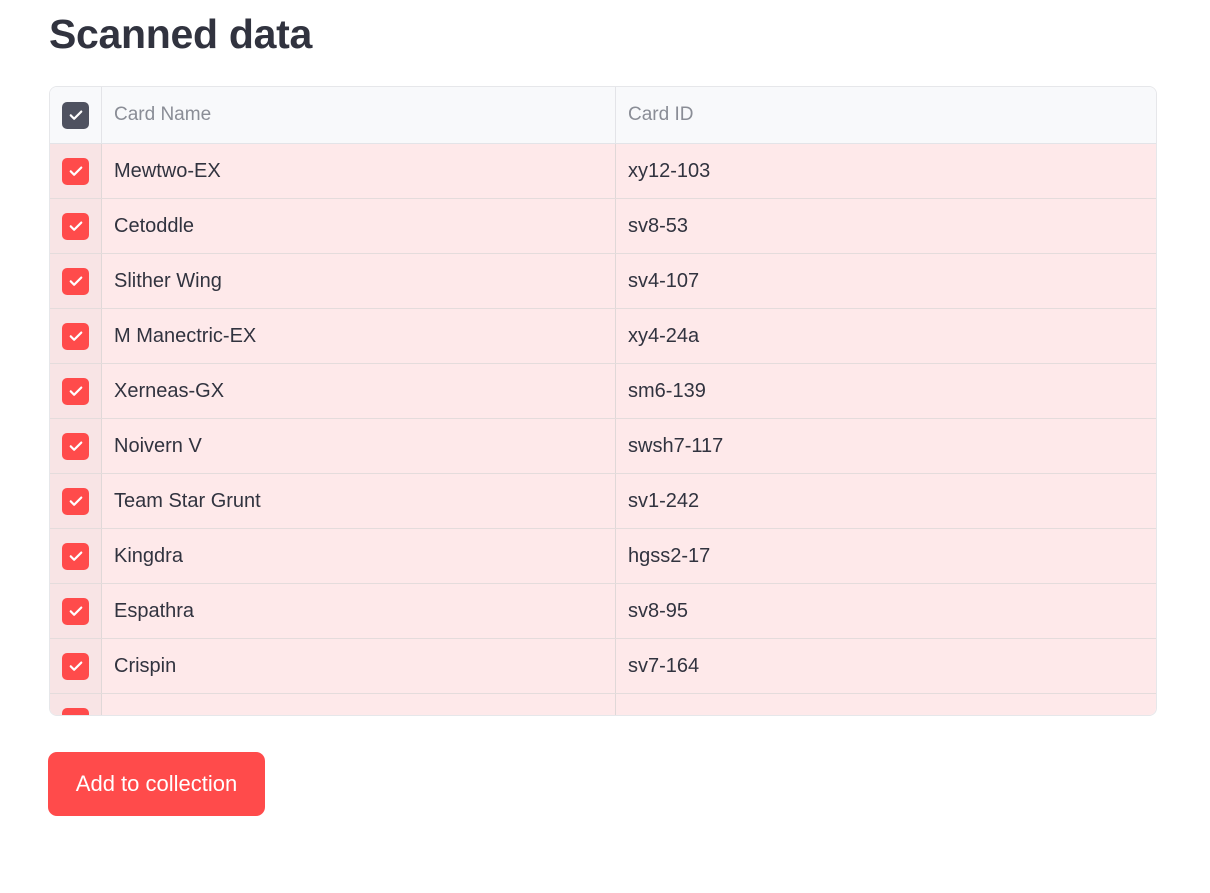 The height and width of the screenshot is (893, 1210). I want to click on table-row: M Manectric-EX xy4-24a, so click(603, 336).